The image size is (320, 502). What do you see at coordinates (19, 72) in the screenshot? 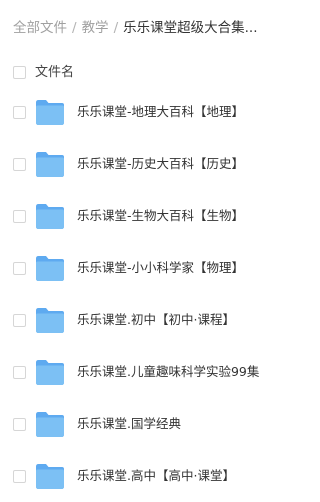
I see `select-all-checkbox` at bounding box center [19, 72].